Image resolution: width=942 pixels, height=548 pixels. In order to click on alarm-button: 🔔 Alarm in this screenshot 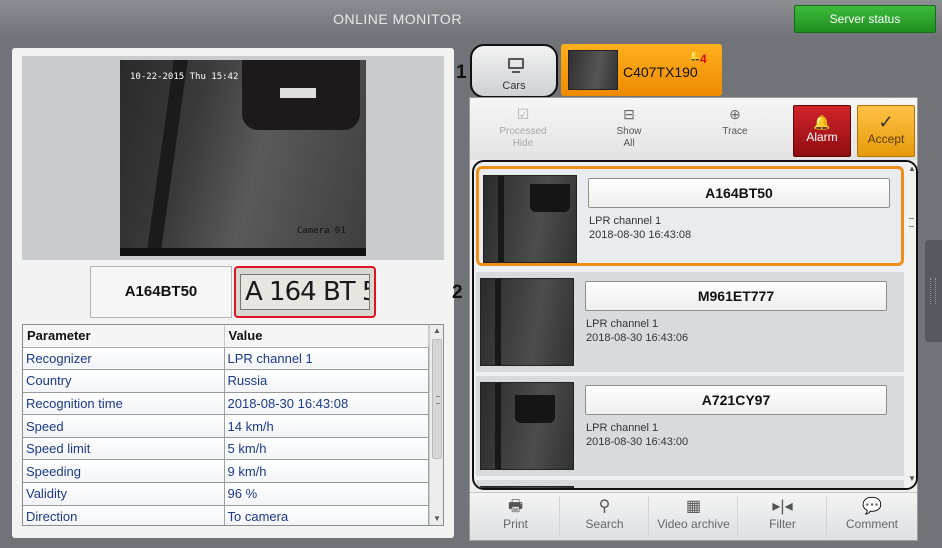, I will do `click(822, 131)`.